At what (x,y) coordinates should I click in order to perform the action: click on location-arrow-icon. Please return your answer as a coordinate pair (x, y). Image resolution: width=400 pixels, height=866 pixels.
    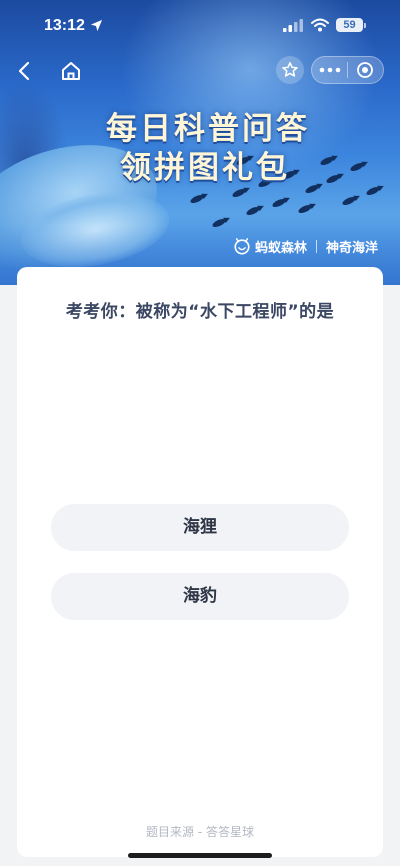
    Looking at the image, I should click on (96, 25).